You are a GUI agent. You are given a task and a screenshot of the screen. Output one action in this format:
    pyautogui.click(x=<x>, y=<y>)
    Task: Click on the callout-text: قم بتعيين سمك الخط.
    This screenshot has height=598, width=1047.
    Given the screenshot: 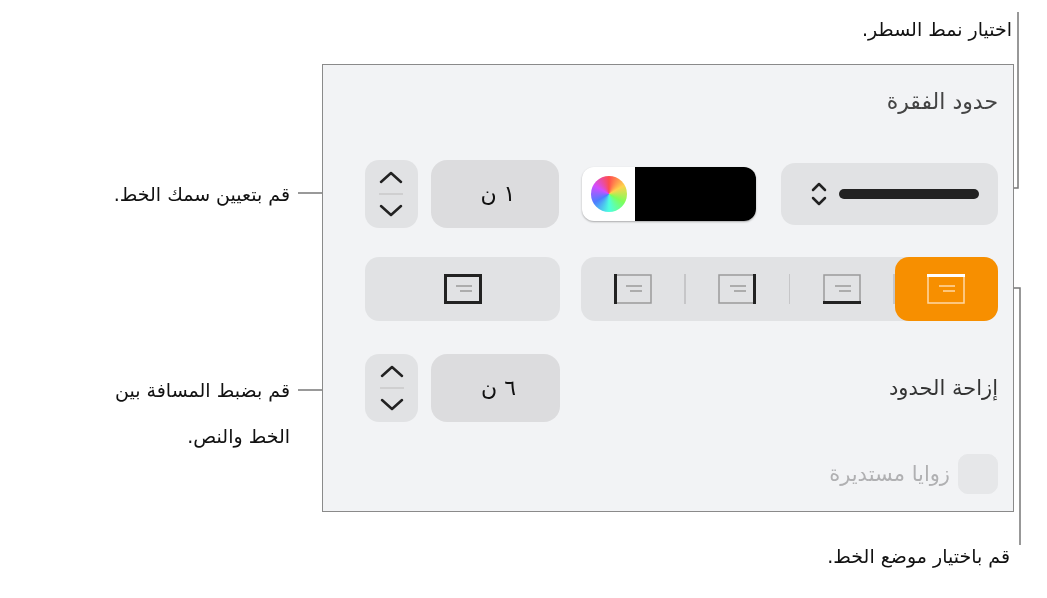 What is the action you would take?
    pyautogui.click(x=201, y=195)
    